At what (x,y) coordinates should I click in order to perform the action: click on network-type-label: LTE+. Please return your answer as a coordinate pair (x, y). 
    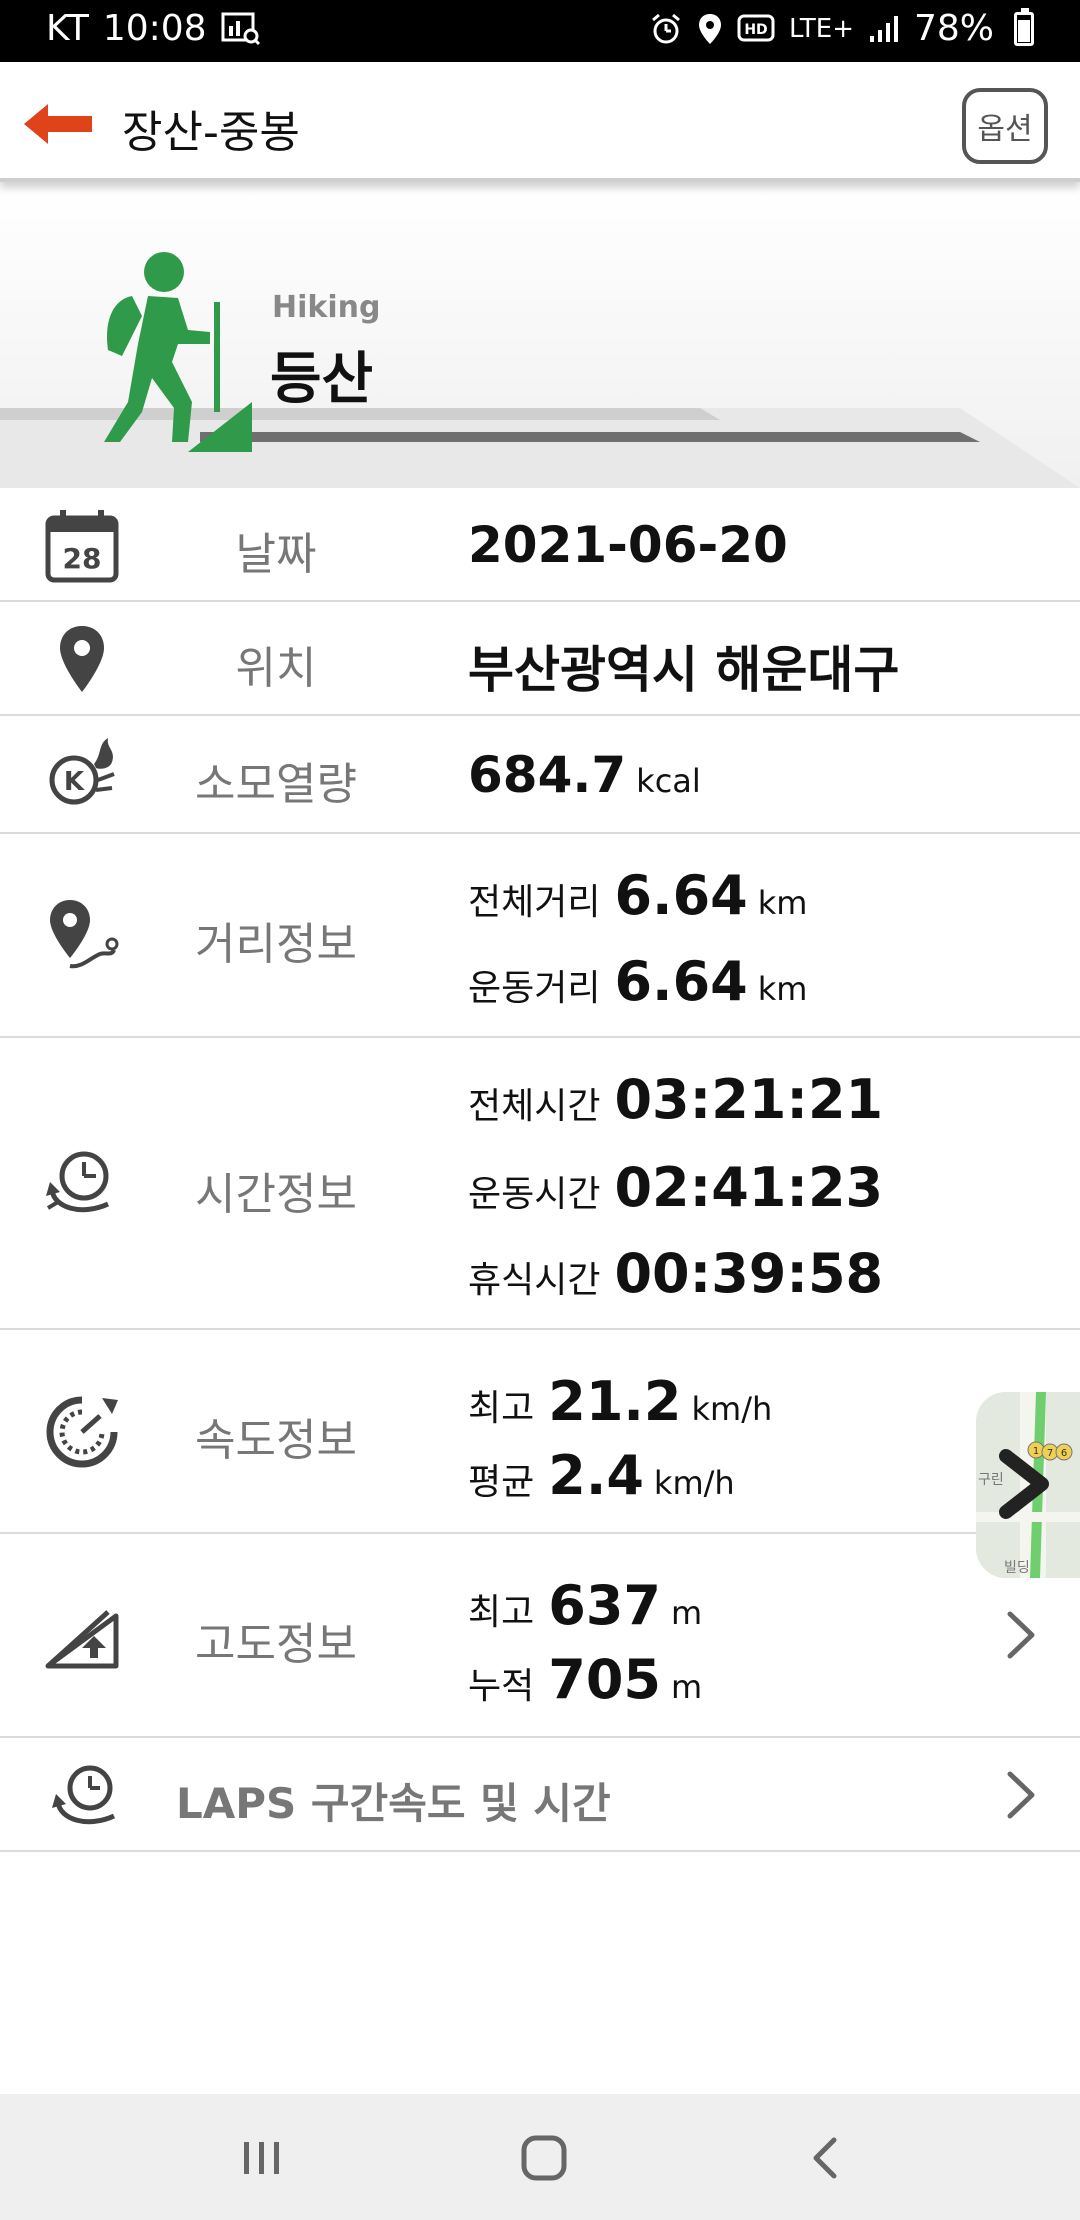
    Looking at the image, I should click on (821, 28).